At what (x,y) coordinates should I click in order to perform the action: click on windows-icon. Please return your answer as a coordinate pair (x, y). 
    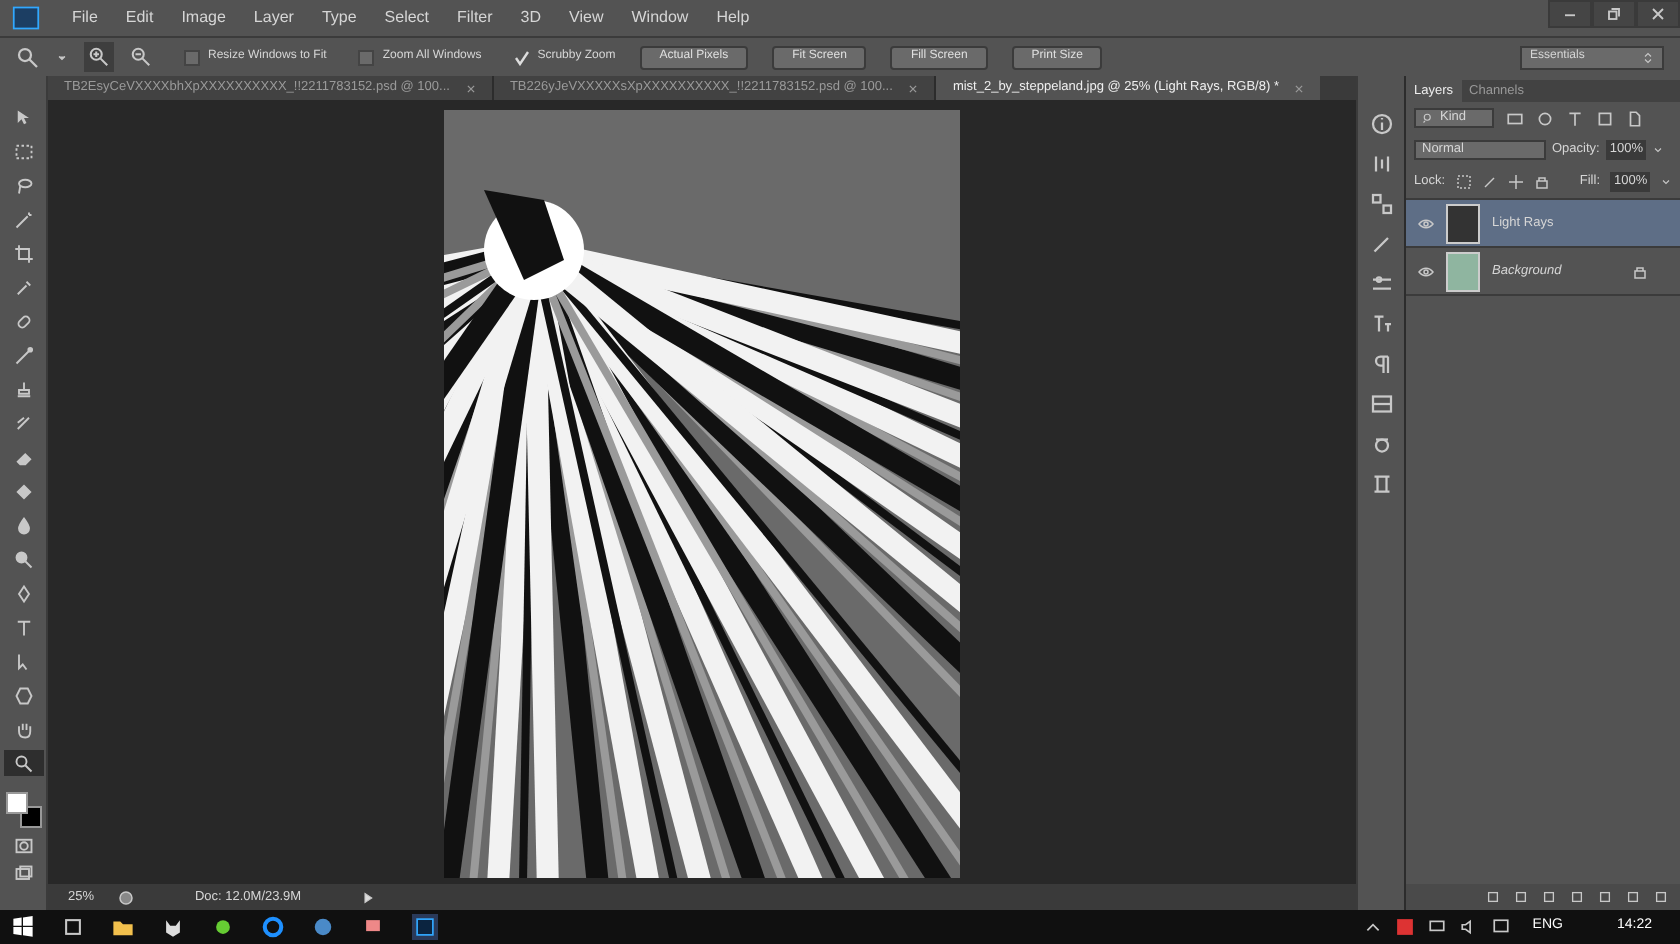
    Looking at the image, I should click on (23, 927).